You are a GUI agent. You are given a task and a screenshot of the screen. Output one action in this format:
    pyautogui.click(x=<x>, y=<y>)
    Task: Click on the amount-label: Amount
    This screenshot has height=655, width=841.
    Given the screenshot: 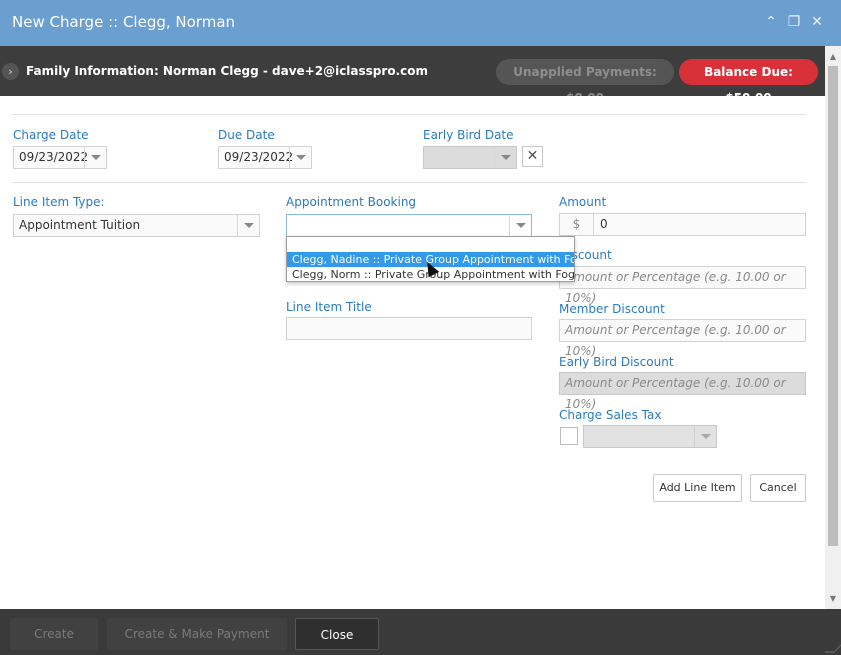 What is the action you would take?
    pyautogui.click(x=583, y=202)
    